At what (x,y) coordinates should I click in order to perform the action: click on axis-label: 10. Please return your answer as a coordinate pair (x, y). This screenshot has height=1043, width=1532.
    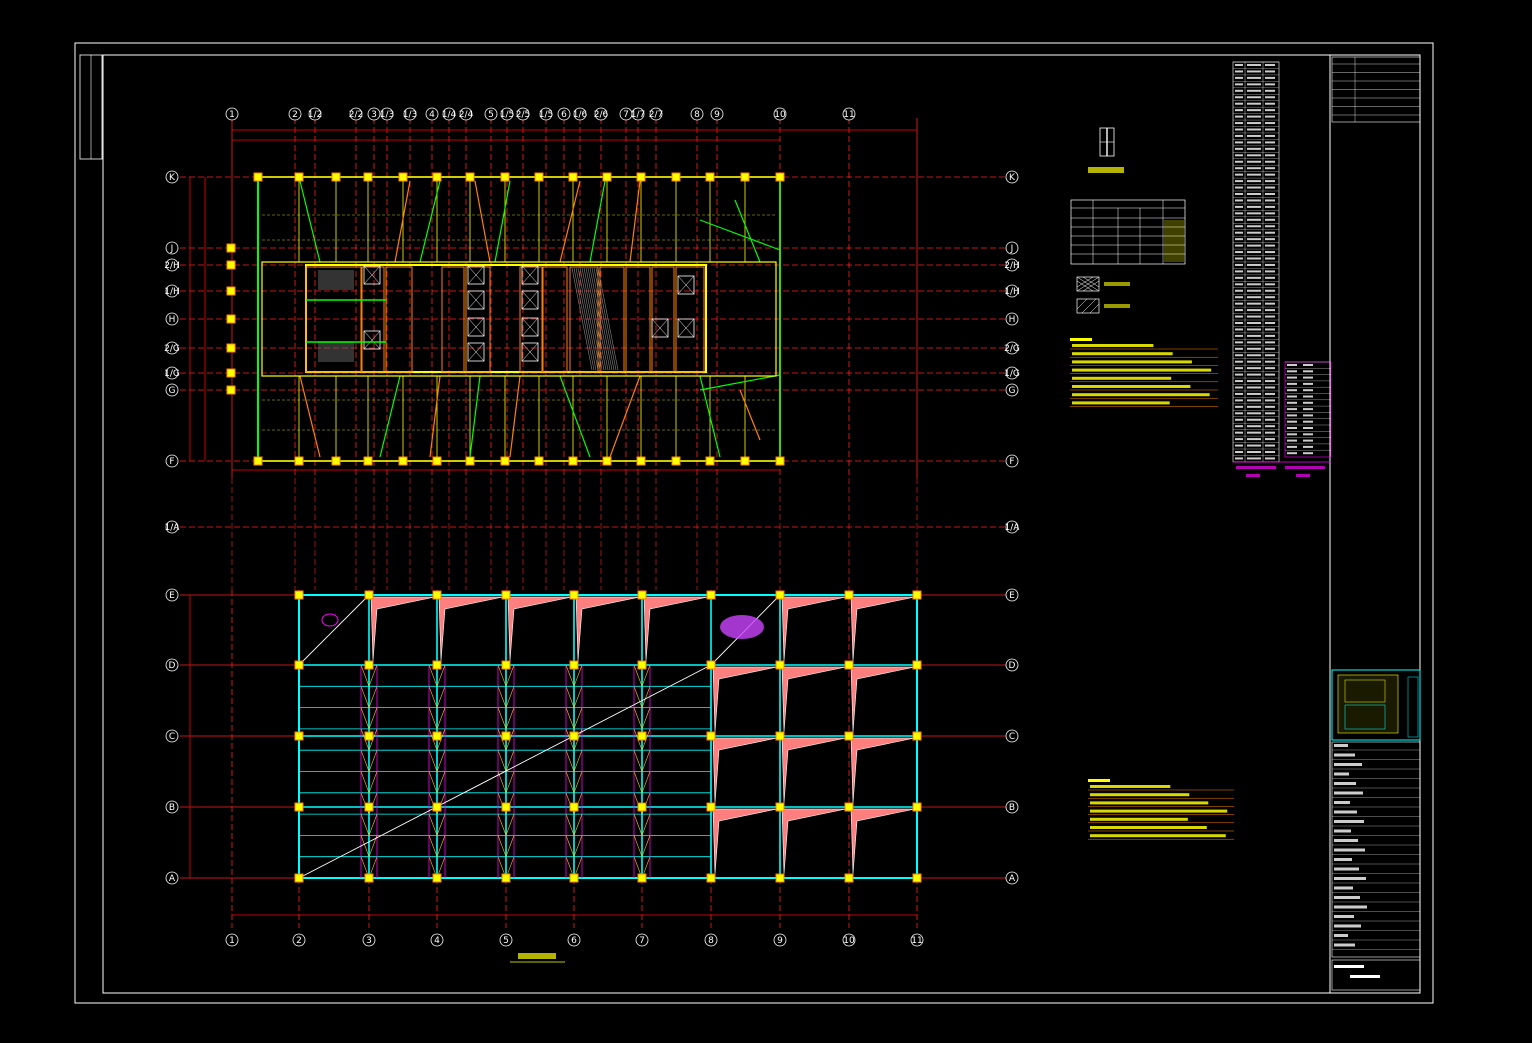
    Looking at the image, I should click on (849, 941).